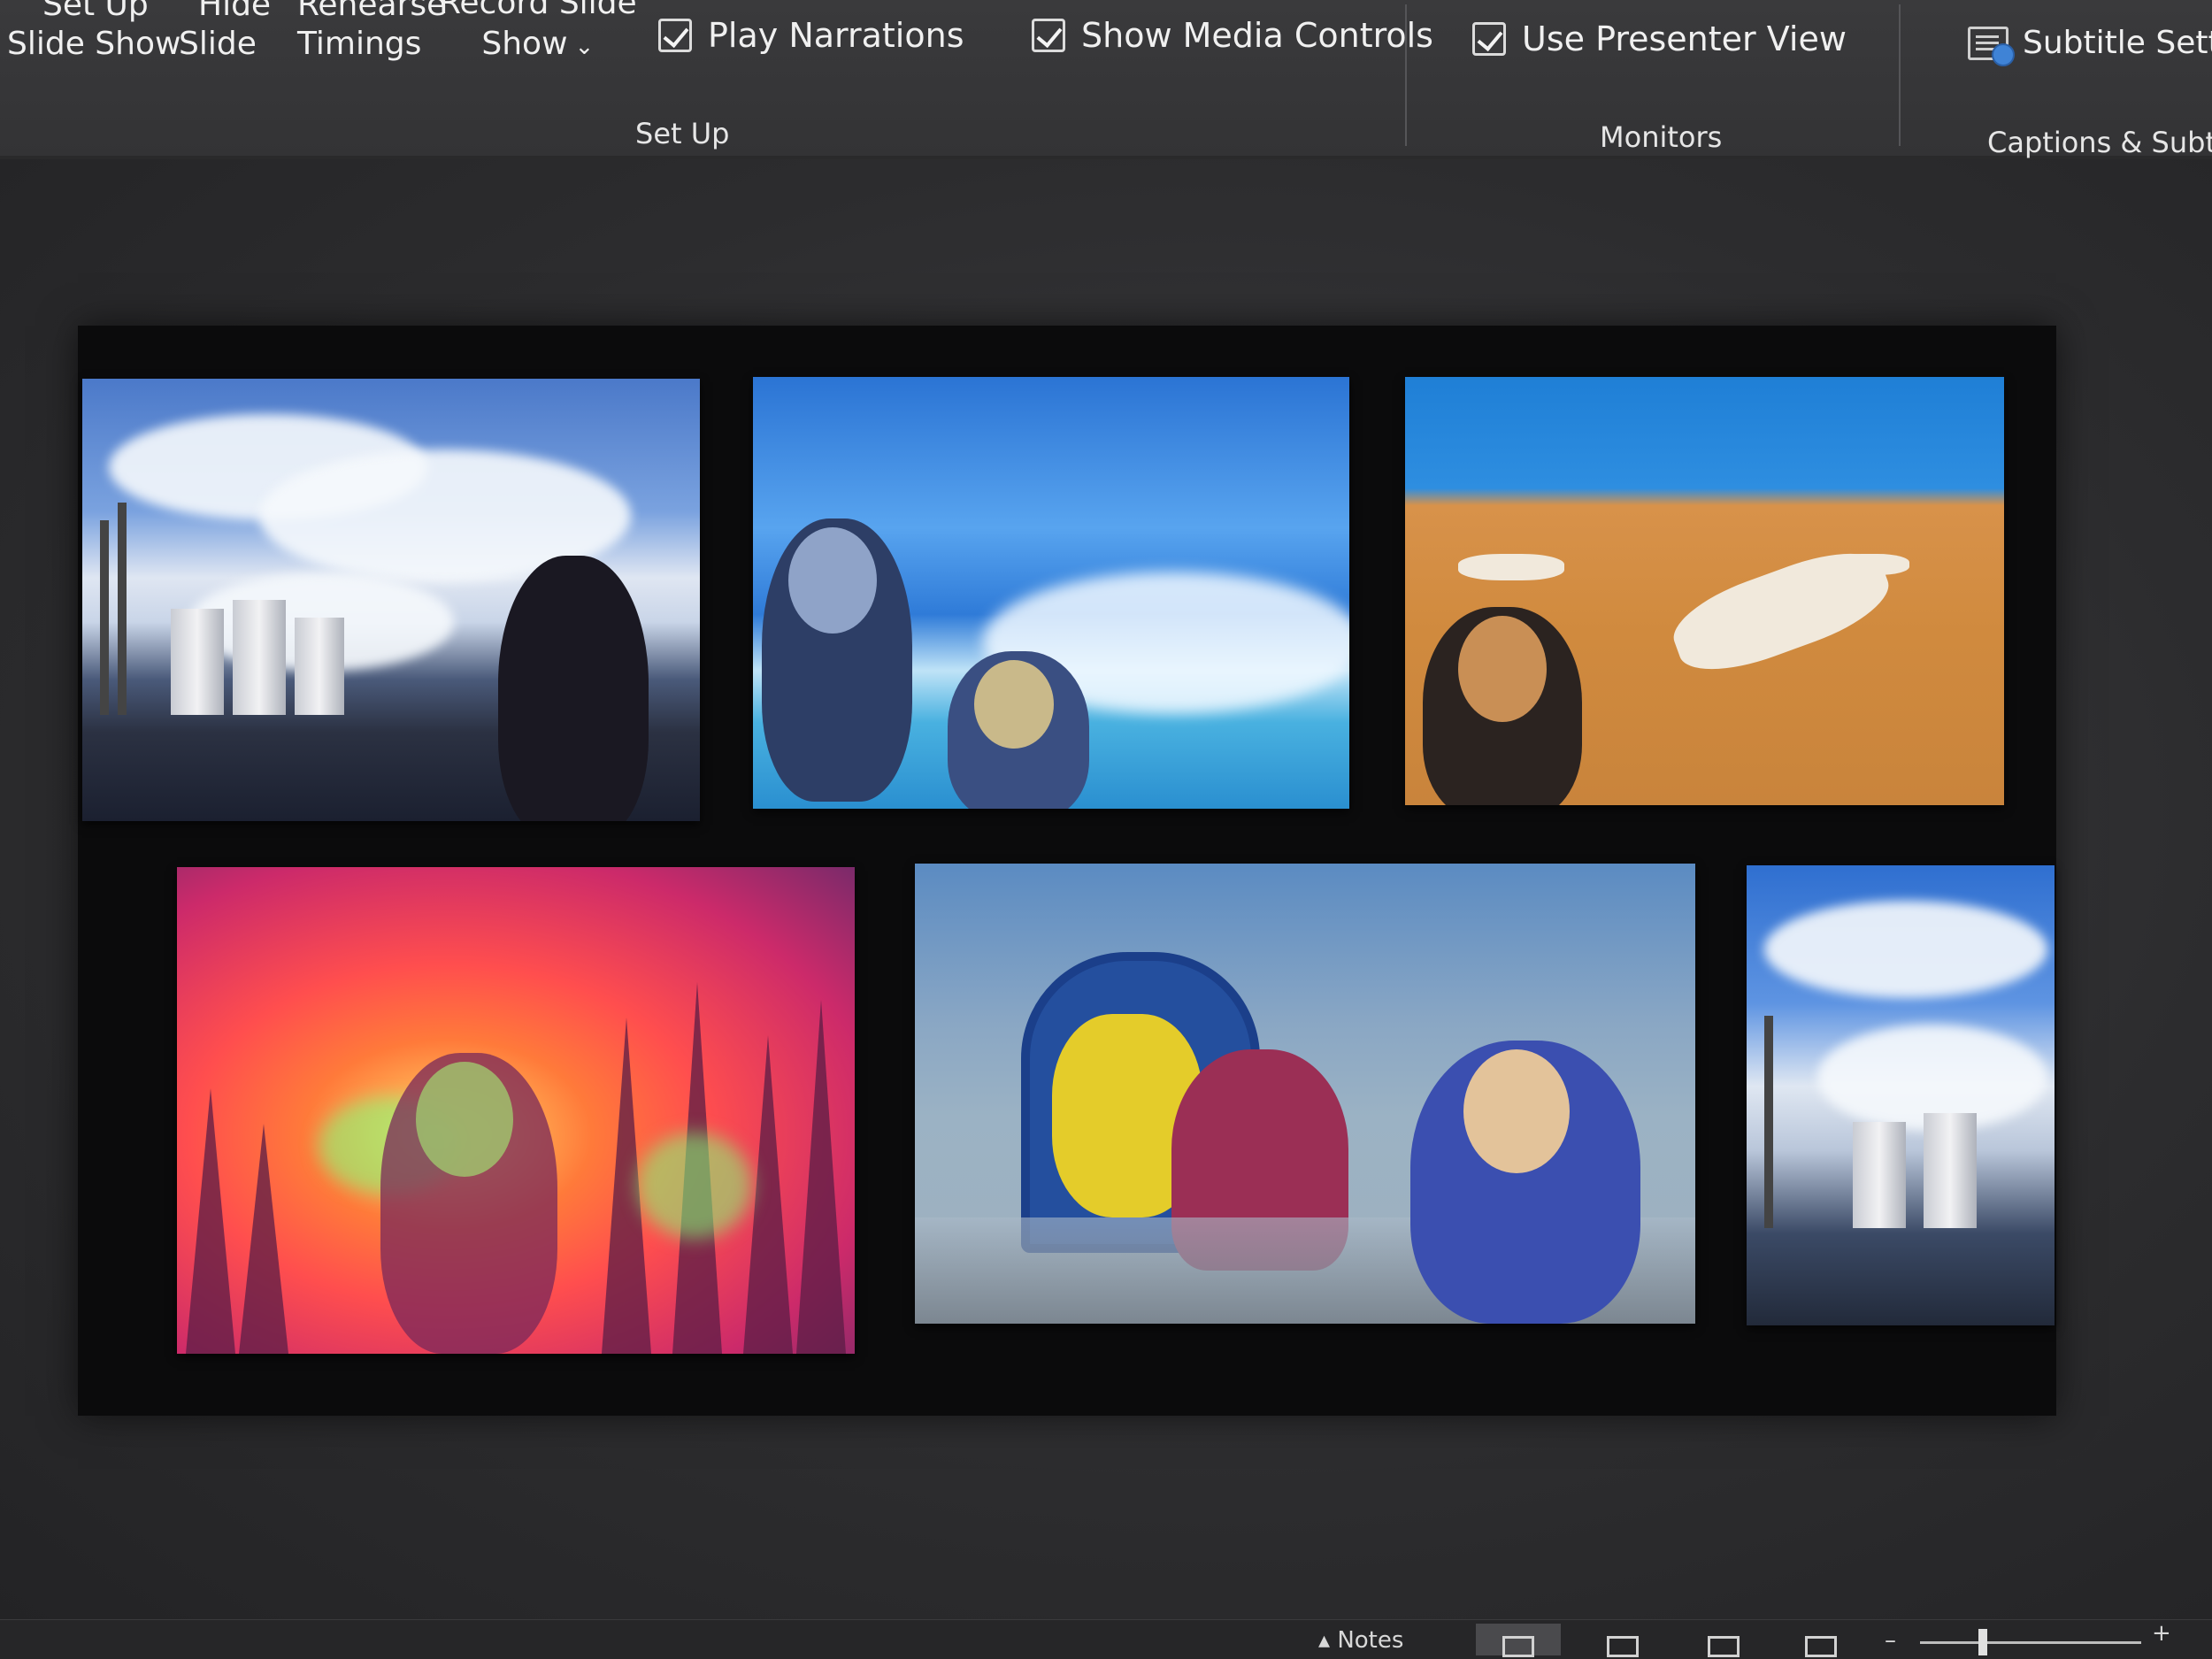 The image size is (2212, 1659). Describe the element at coordinates (585, 47) in the screenshot. I see `chevron-down-icon: ⌄` at that location.